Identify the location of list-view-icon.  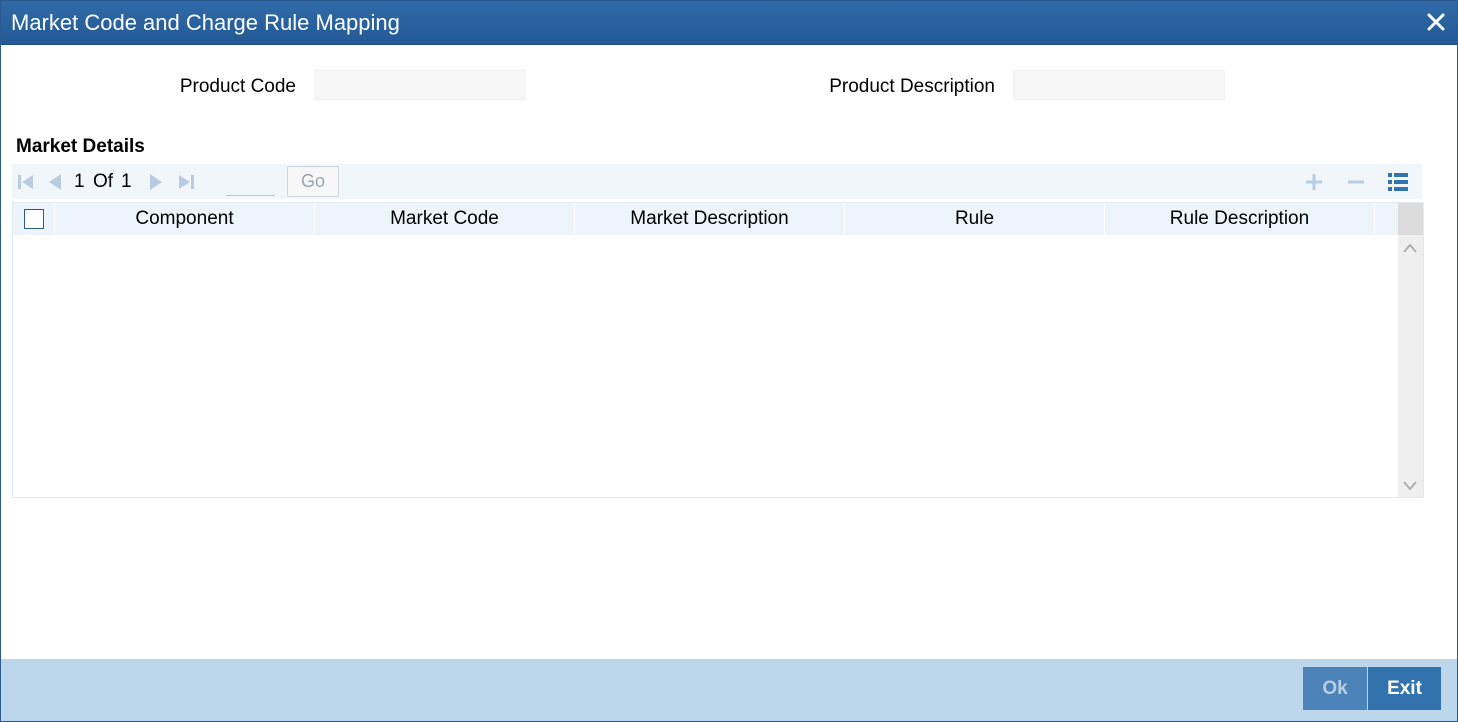
(1398, 182).